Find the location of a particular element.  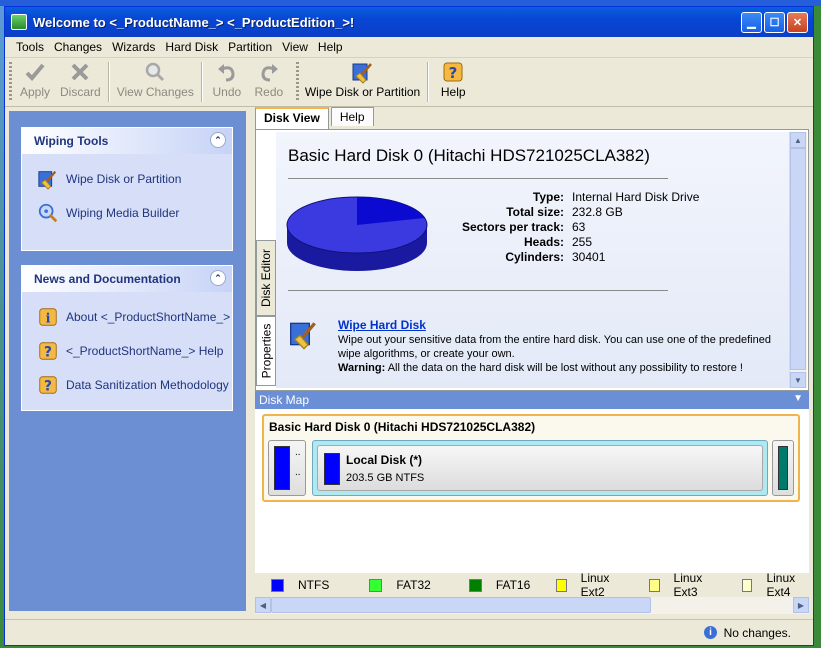

tab-properties: Properties is located at coordinates (266, 351).